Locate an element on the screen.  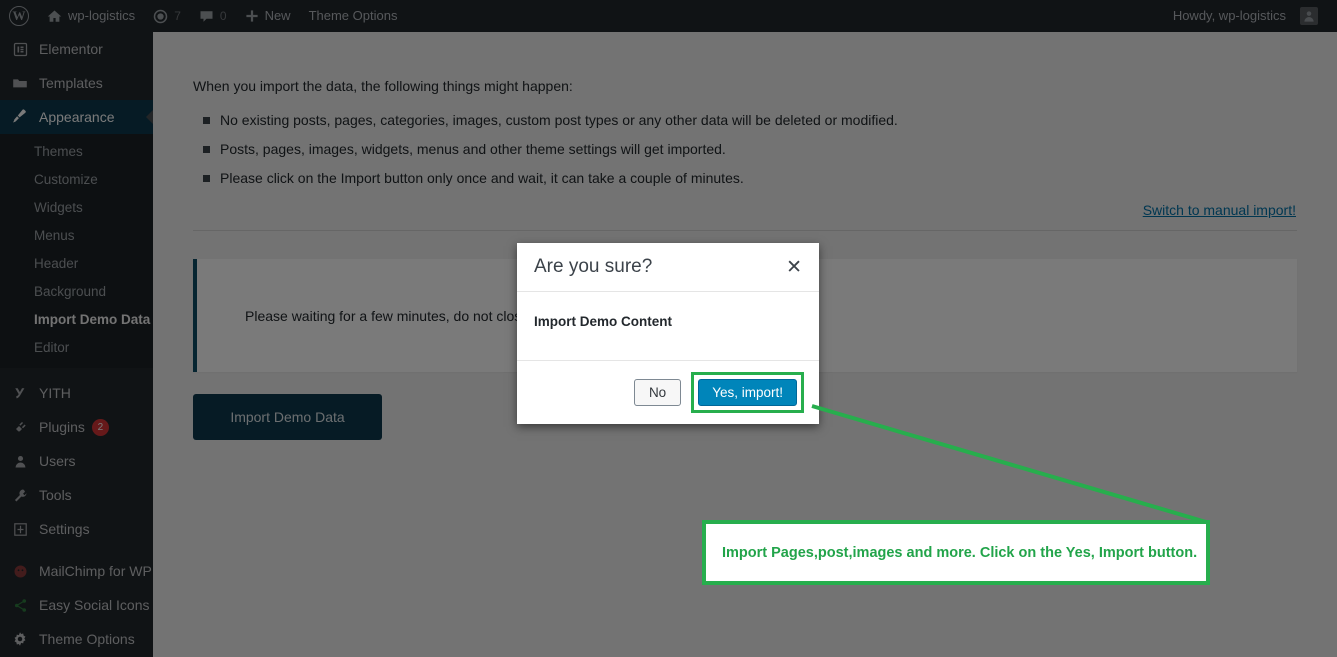
modal-body: Import Demo Content is located at coordinates (603, 321).